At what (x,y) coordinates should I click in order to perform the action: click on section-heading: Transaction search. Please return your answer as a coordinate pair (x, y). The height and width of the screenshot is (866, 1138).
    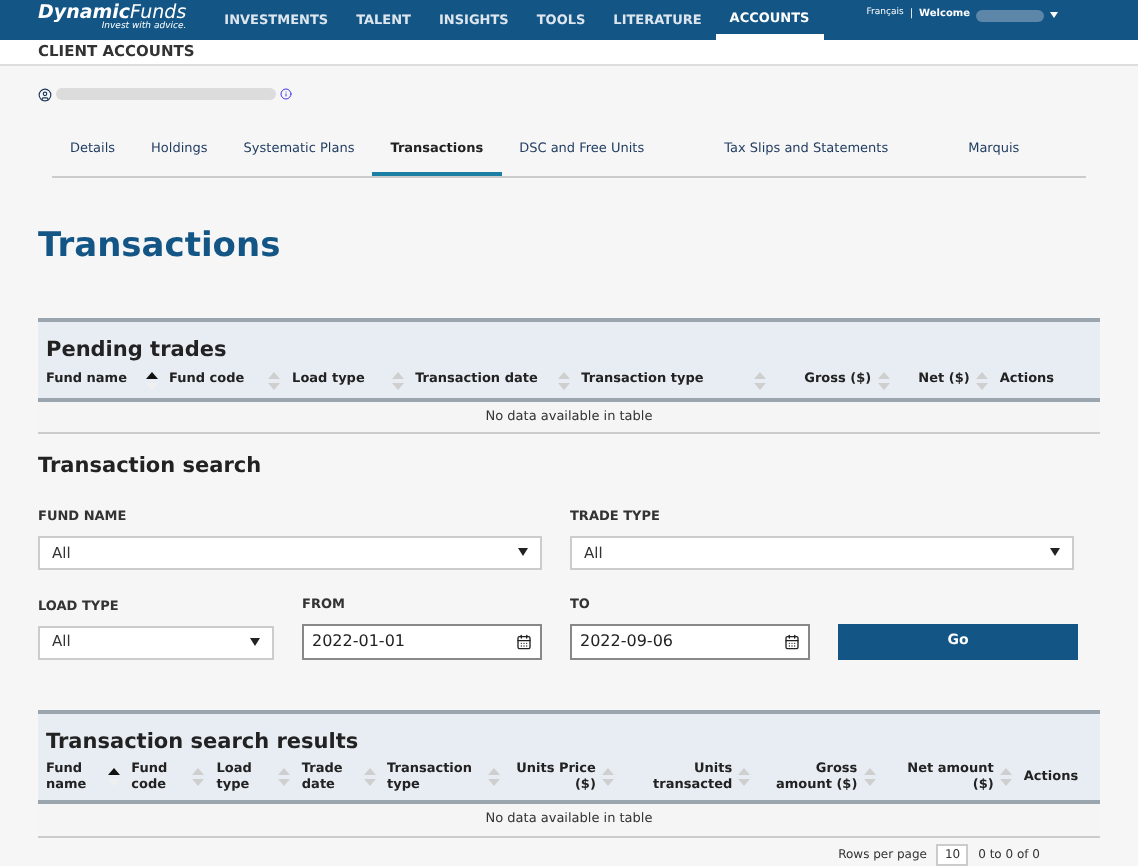
    Looking at the image, I should click on (151, 467).